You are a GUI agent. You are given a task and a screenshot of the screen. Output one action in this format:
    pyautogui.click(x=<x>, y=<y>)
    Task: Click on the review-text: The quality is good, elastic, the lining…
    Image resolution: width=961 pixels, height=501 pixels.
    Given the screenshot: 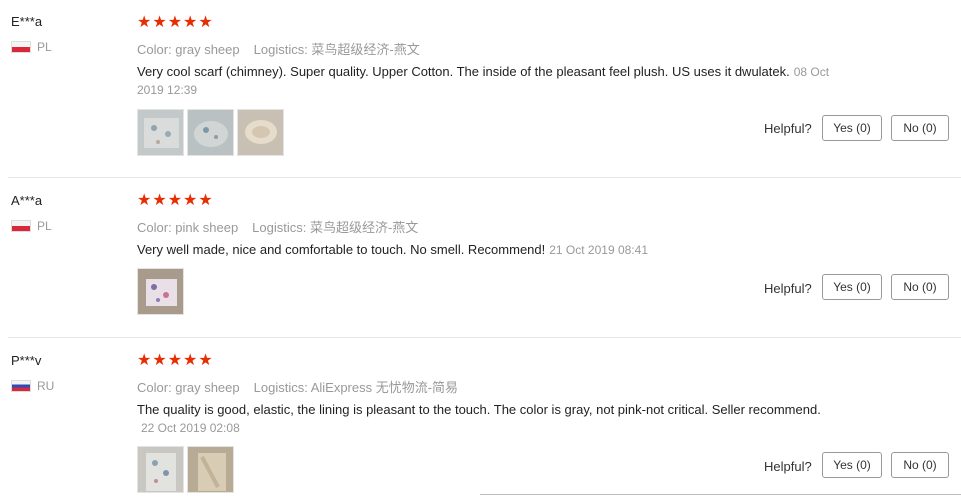 What is the action you would take?
    pyautogui.click(x=497, y=419)
    